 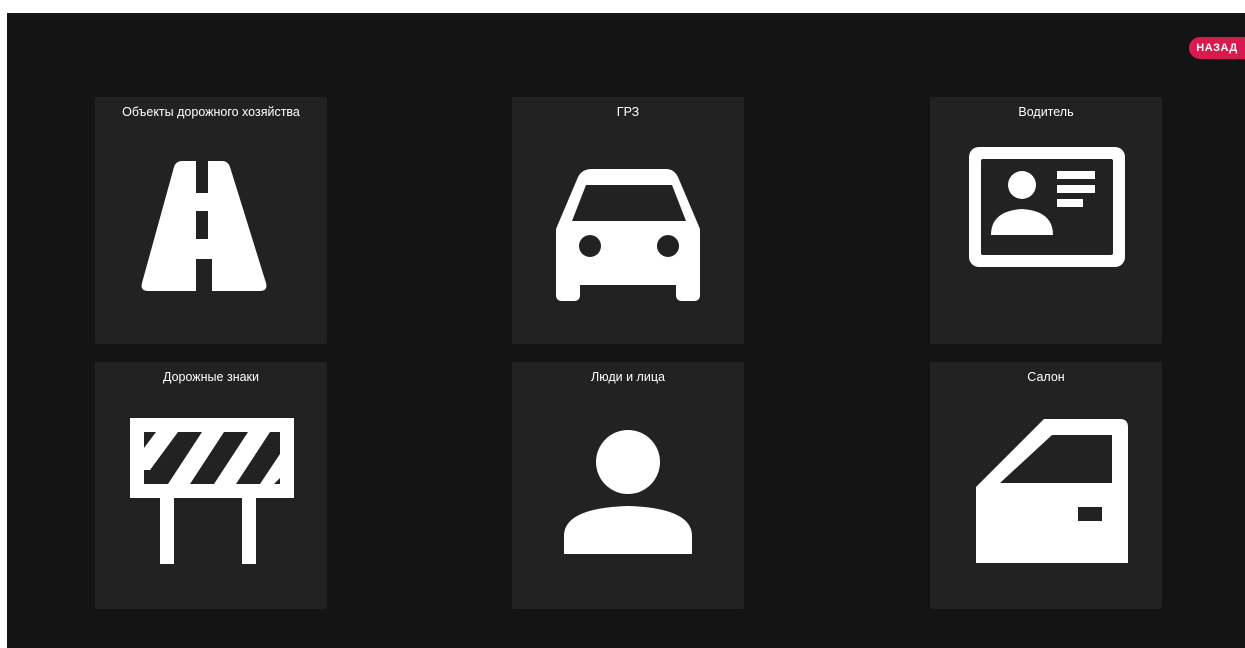 I want to click on back-button: НАЗАД, so click(x=1217, y=48).